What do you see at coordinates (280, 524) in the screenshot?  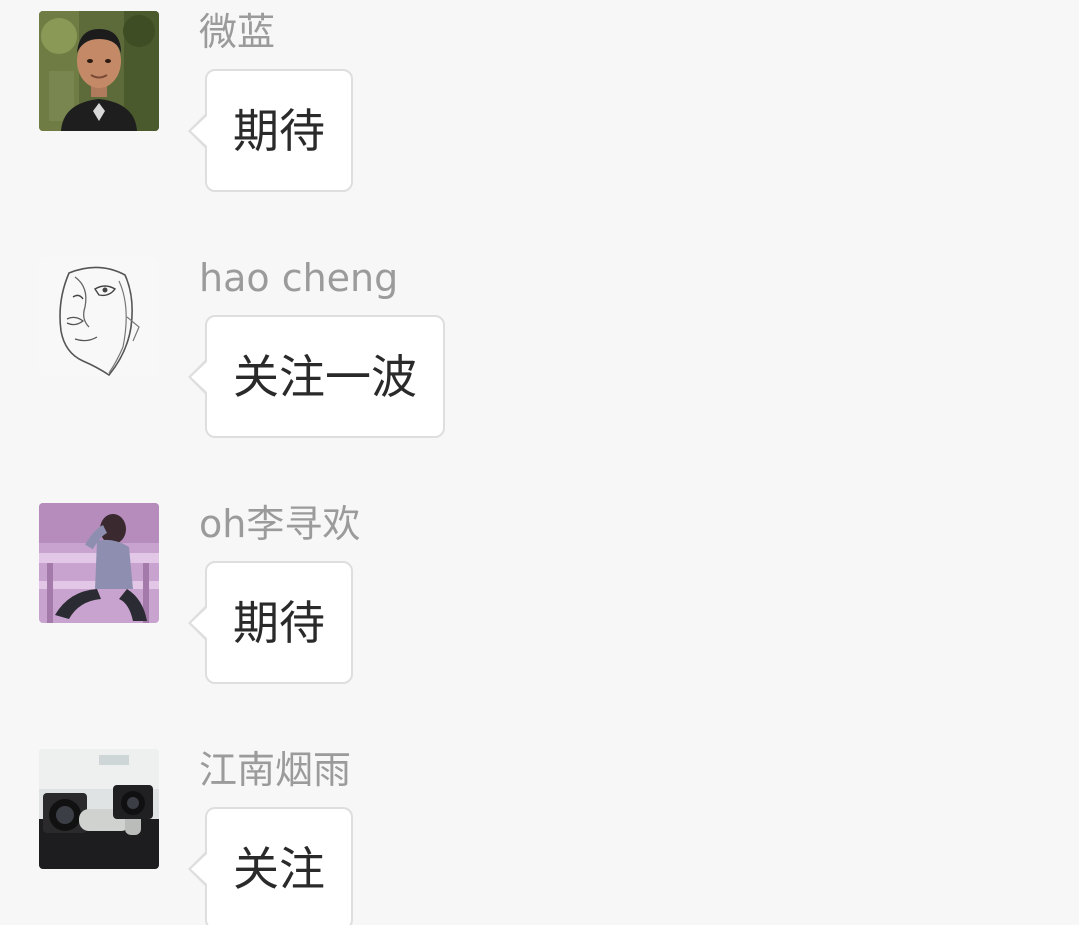 I see `sender-name: oh李寻欢` at bounding box center [280, 524].